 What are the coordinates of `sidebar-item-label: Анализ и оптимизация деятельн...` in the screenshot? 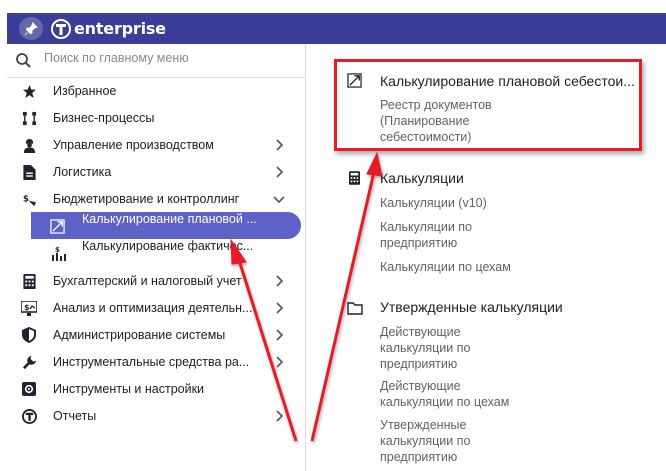 It's located at (153, 307).